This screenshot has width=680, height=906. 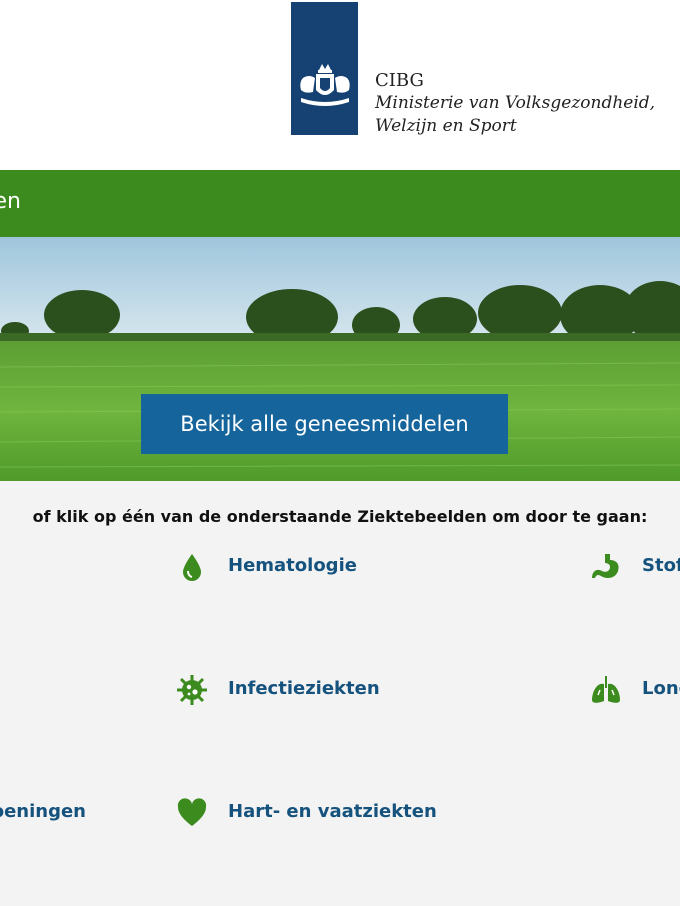 I want to click on nav-link-partial: en, so click(x=10, y=202).